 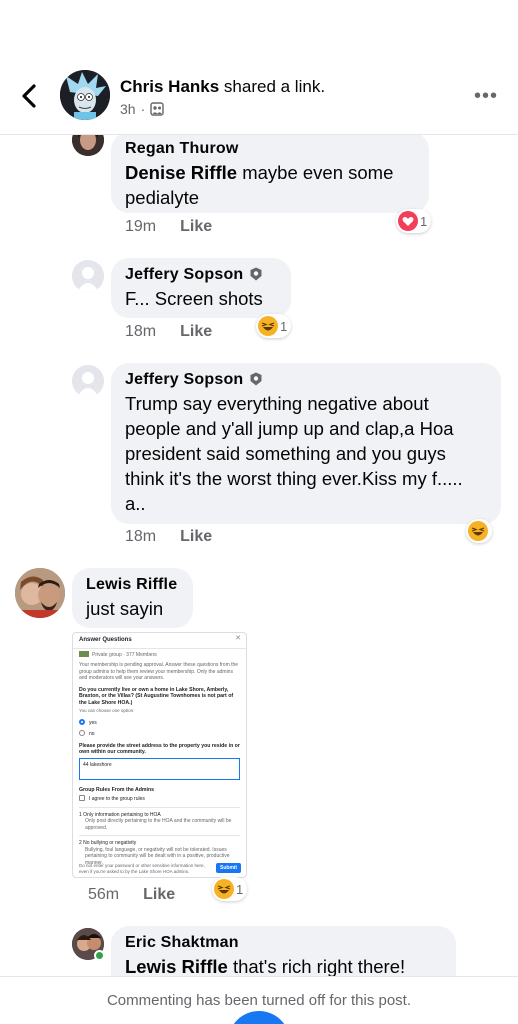 I want to click on comment-time: 19m, so click(x=140, y=227).